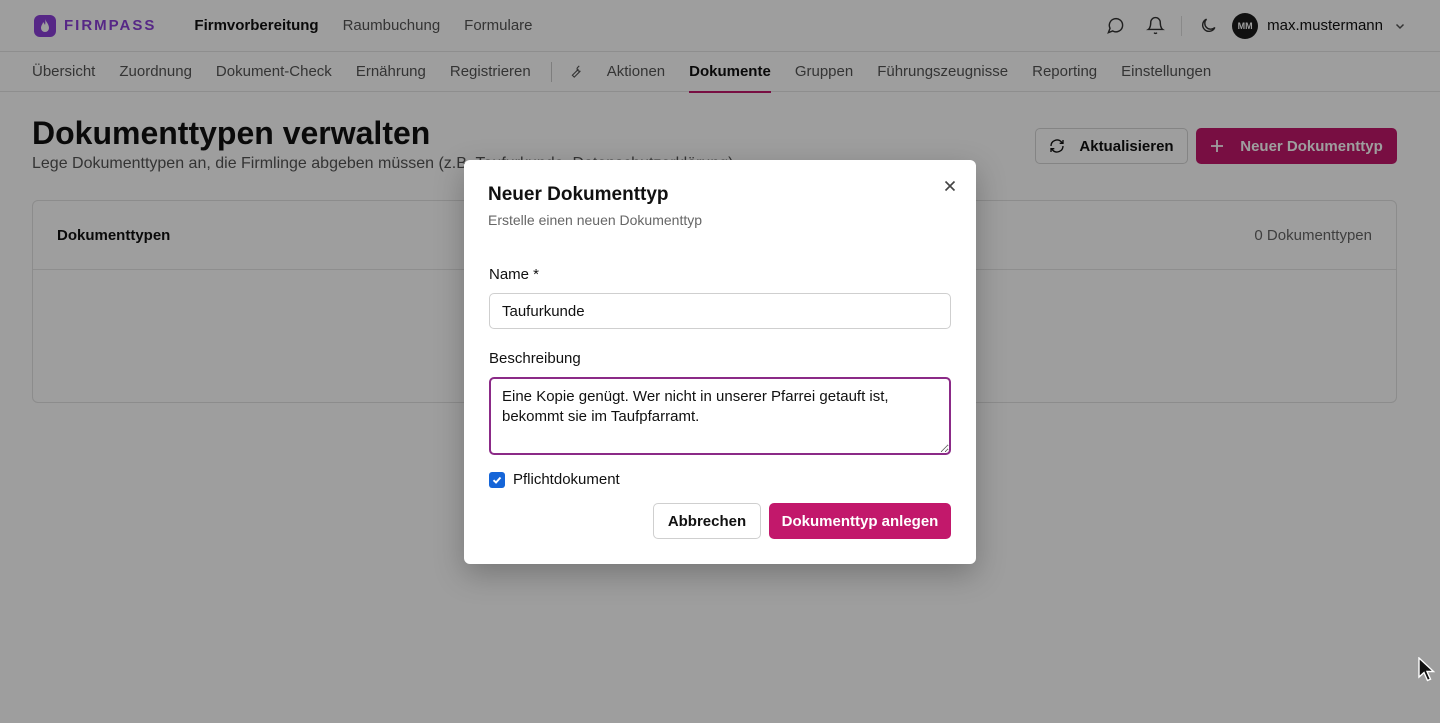 The height and width of the screenshot is (723, 1440). Describe the element at coordinates (578, 194) in the screenshot. I see `dialog-title: Neuer Dokumenttyp` at that location.